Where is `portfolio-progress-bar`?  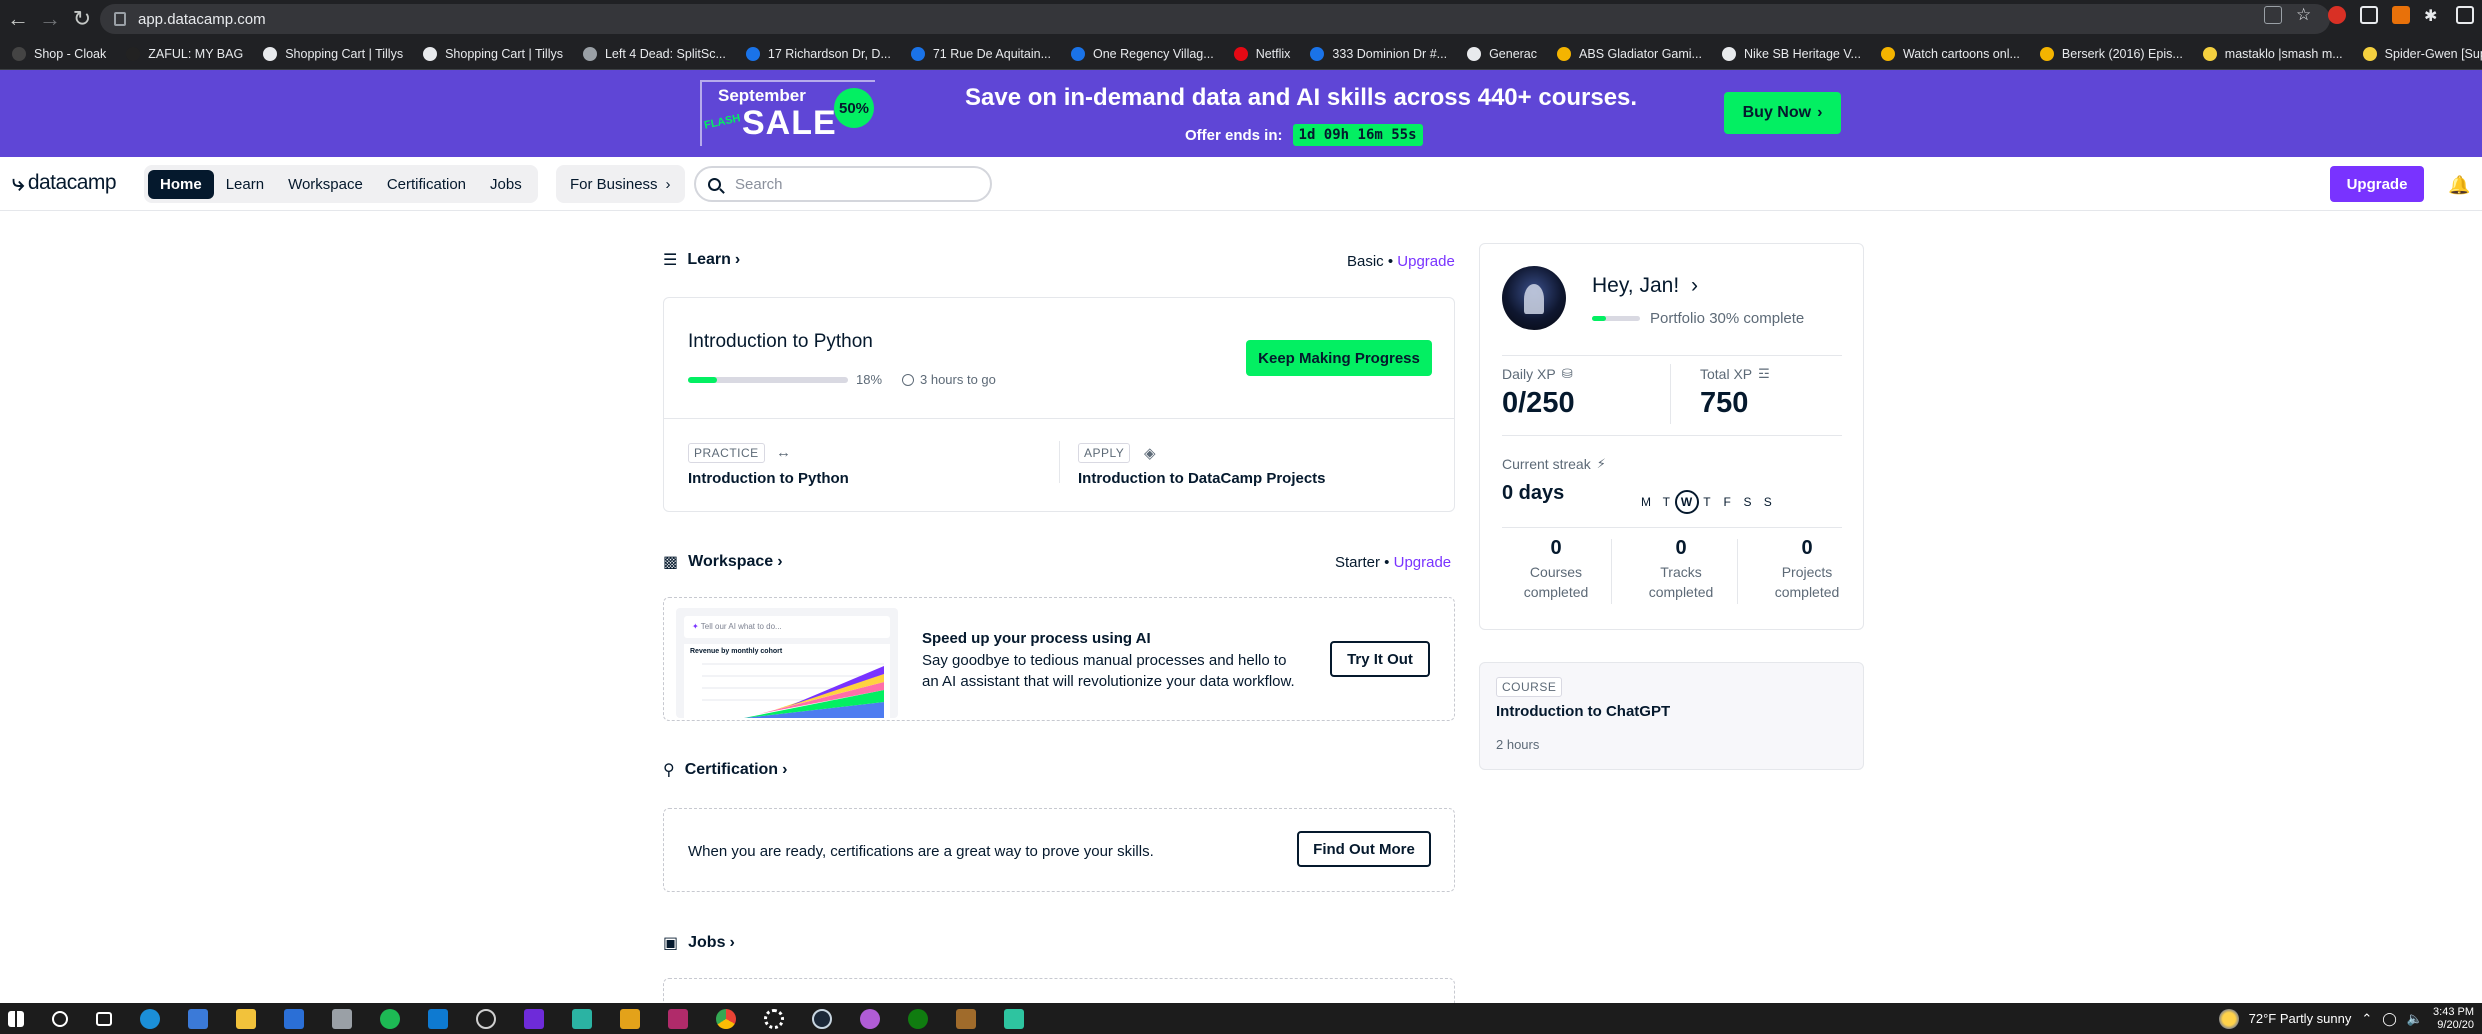 portfolio-progress-bar is located at coordinates (1616, 318).